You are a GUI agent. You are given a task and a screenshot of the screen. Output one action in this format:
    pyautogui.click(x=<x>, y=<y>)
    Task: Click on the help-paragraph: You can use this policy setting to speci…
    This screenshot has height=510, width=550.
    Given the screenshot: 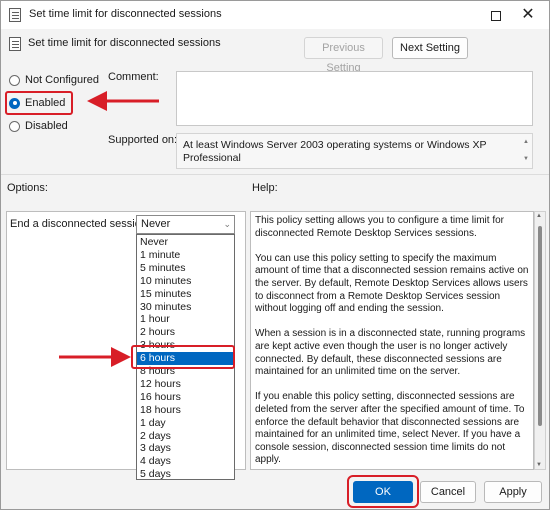 What is the action you would take?
    pyautogui.click(x=392, y=283)
    